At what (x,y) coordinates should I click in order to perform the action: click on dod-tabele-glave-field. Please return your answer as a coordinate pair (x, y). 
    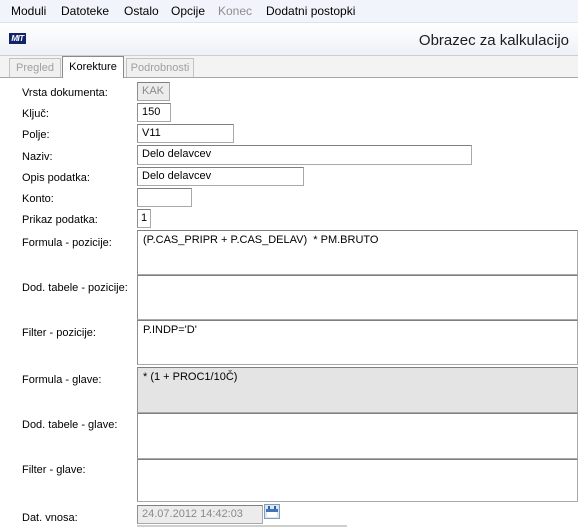
    Looking at the image, I should click on (357, 436).